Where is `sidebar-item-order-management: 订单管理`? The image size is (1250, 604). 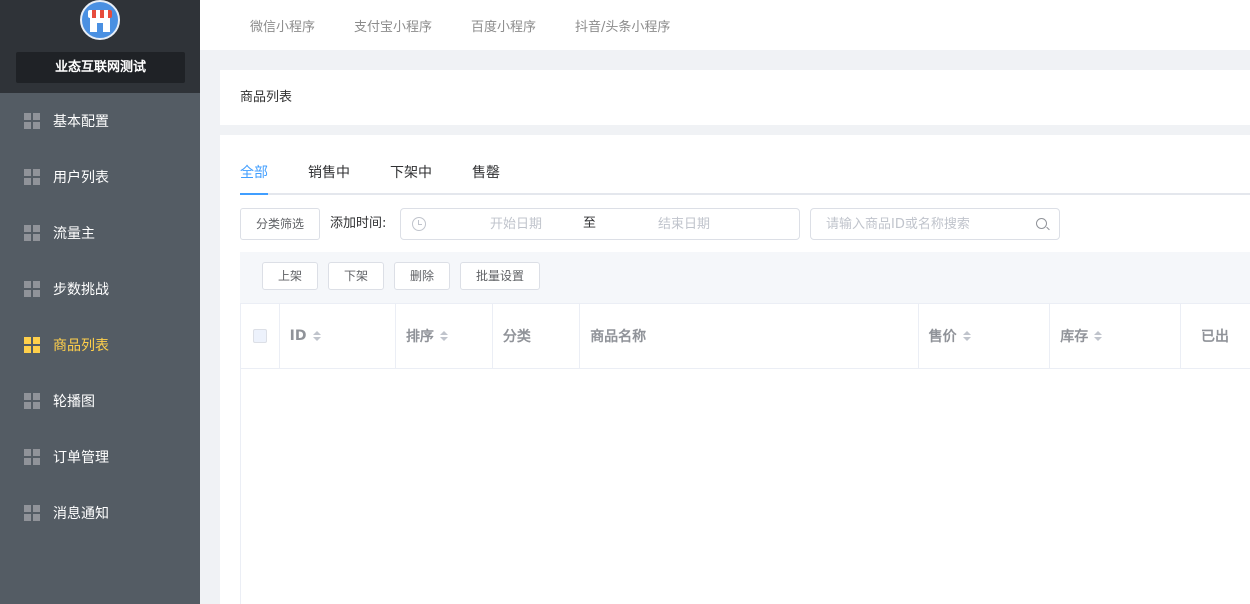 sidebar-item-order-management: 订单管理 is located at coordinates (100, 457).